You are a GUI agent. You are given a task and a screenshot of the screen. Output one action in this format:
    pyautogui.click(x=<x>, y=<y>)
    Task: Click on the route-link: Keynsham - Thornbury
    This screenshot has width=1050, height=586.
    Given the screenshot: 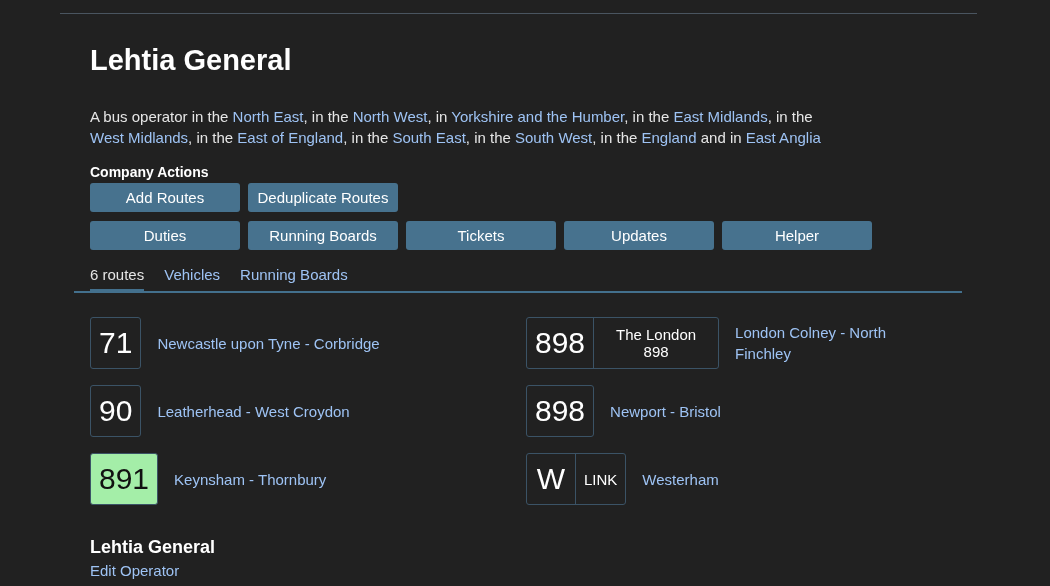 What is the action you would take?
    pyautogui.click(x=250, y=479)
    